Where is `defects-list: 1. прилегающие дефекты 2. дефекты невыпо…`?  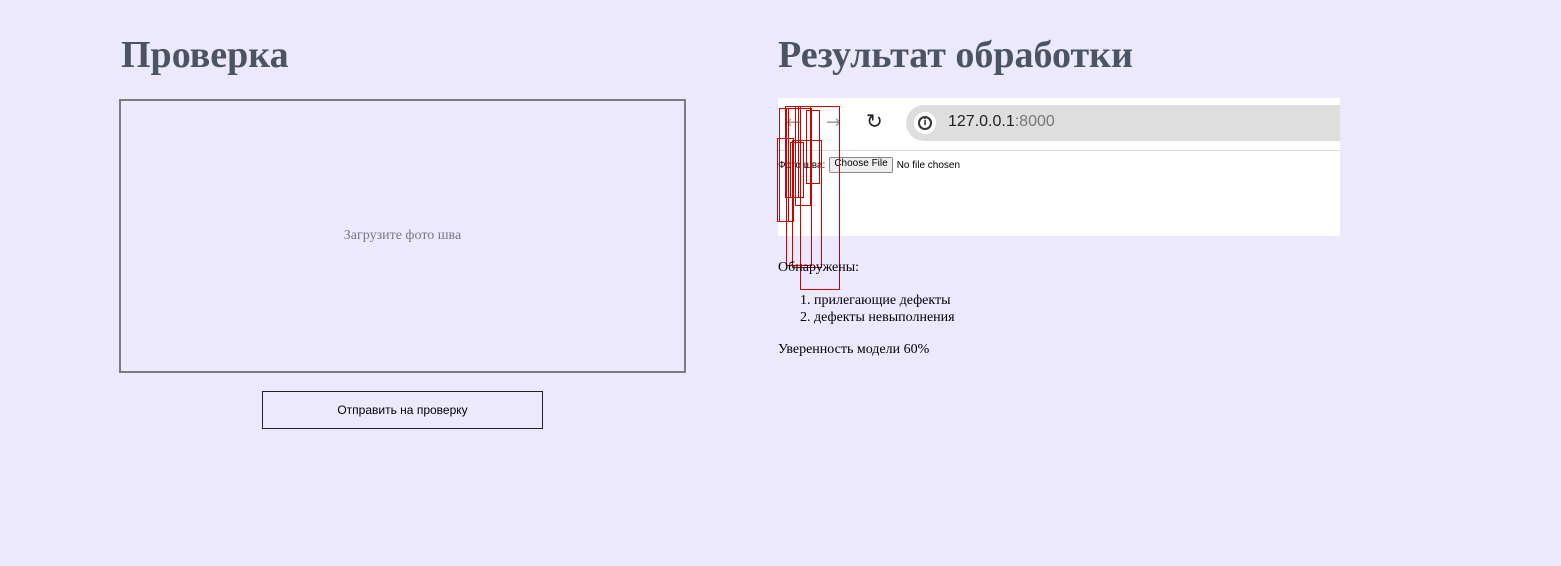
defects-list: 1. прилегающие дефекты 2. дефекты невыпо… is located at coordinates (877, 309).